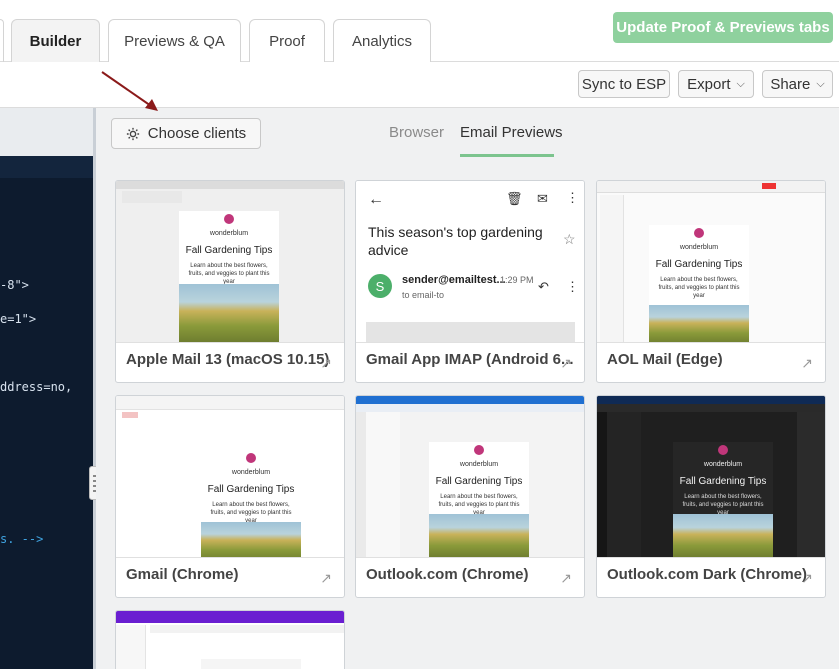  Describe the element at coordinates (36, 387) in the screenshot. I see `code-line: ddress=no,` at that location.